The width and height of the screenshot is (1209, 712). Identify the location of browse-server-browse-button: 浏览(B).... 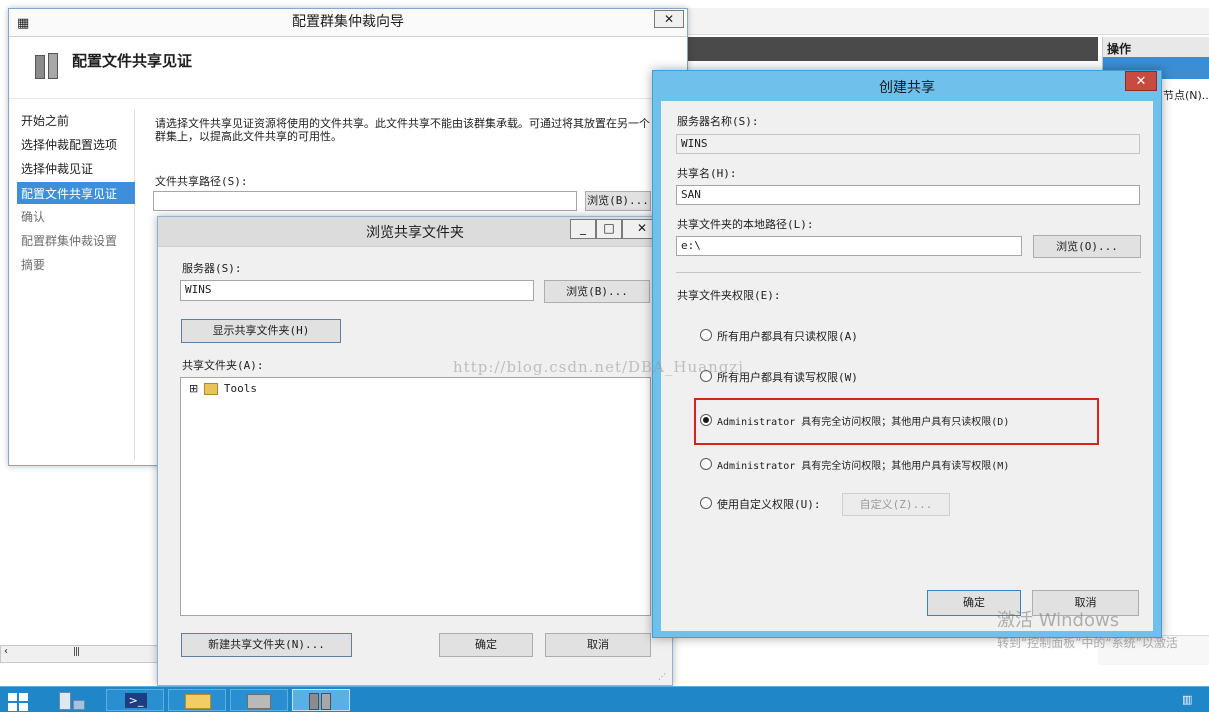
(597, 291).